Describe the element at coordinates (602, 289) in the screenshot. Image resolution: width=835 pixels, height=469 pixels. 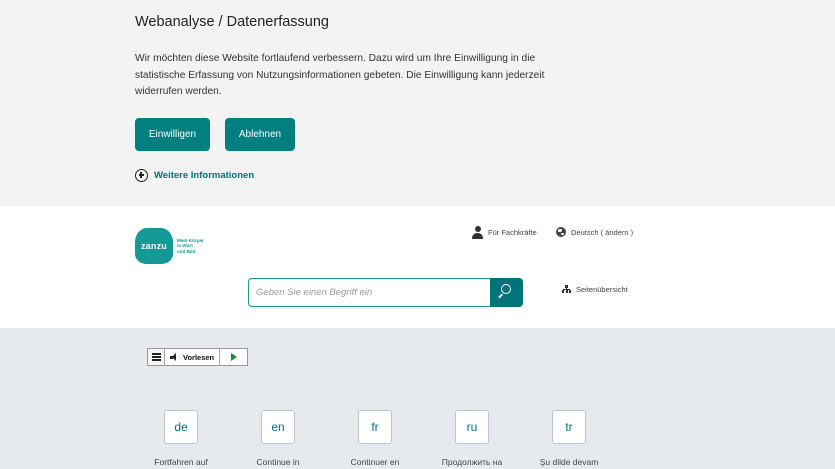
I see `sitemap-label: Seitenübersicht` at that location.